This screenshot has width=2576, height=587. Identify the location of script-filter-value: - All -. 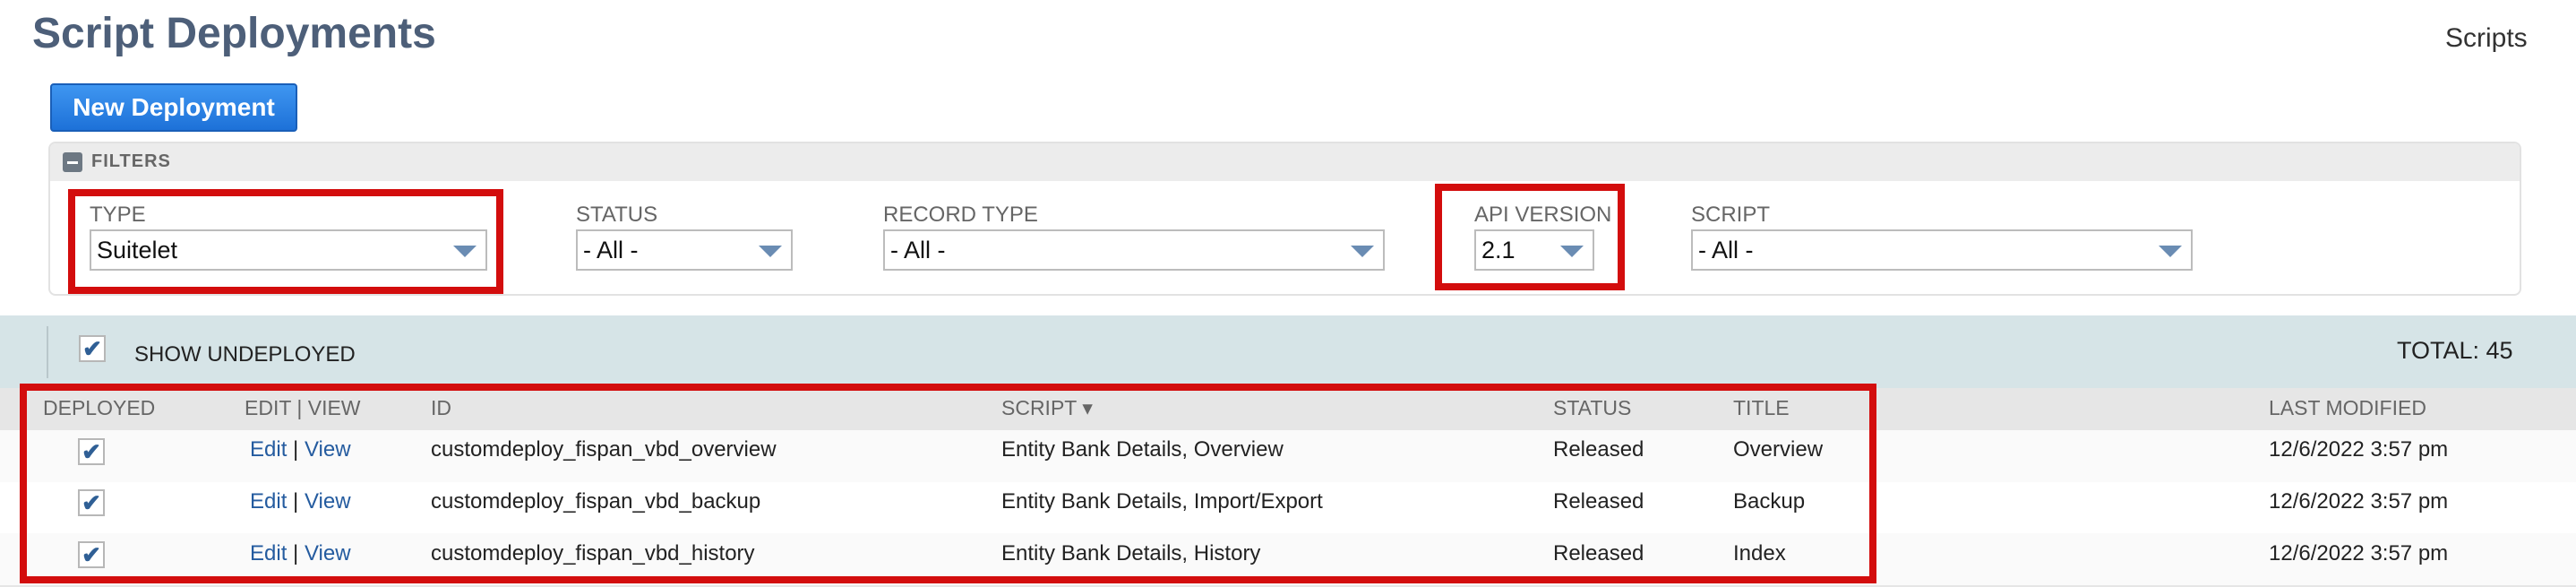
(1726, 250).